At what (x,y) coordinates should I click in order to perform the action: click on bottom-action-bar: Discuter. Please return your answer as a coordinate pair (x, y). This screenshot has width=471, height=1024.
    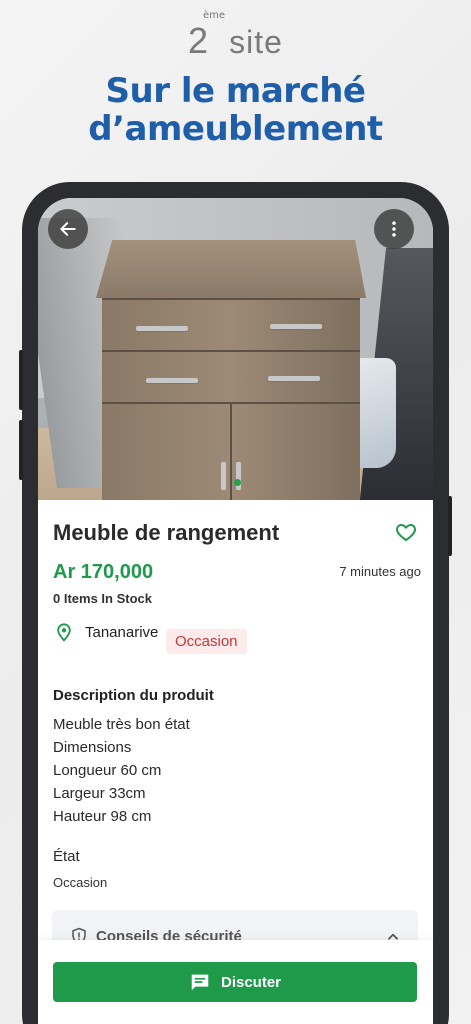
    Looking at the image, I should click on (235, 982).